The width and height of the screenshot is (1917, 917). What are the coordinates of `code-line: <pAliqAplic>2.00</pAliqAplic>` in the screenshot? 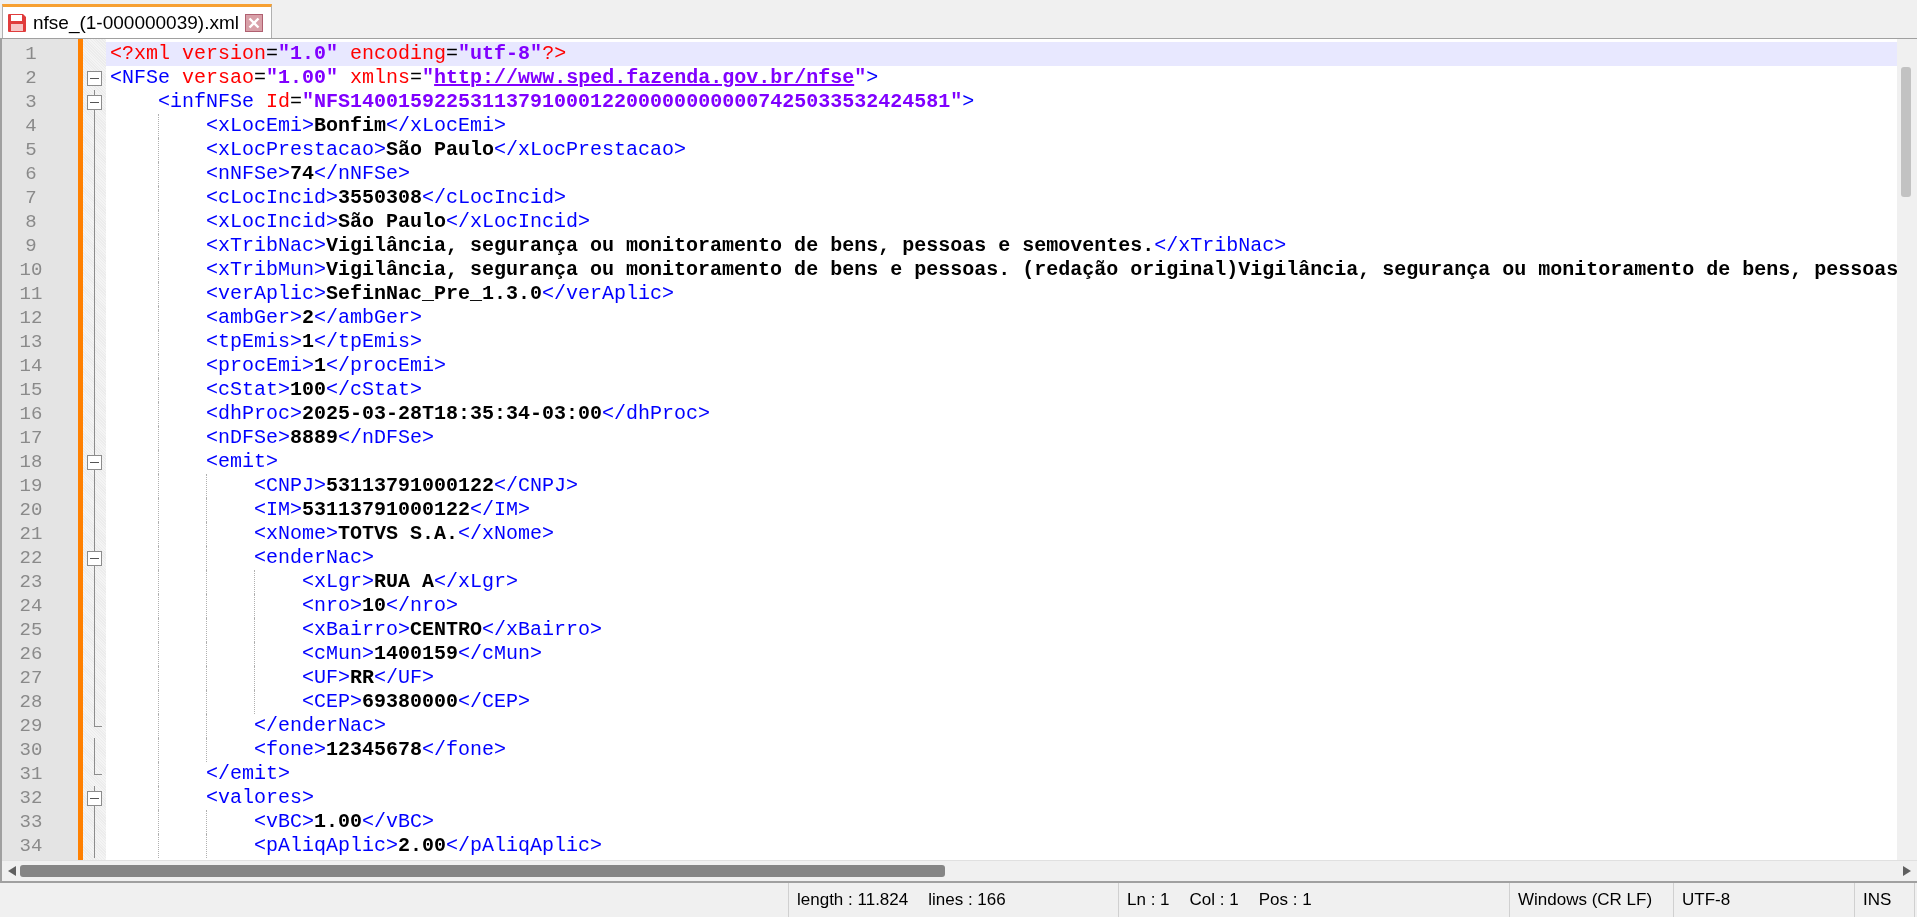 It's located at (428, 845).